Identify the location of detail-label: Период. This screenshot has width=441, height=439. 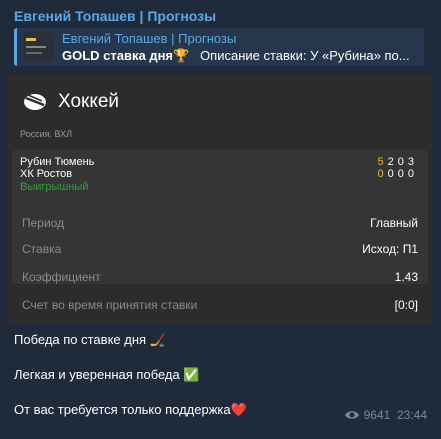
(43, 223).